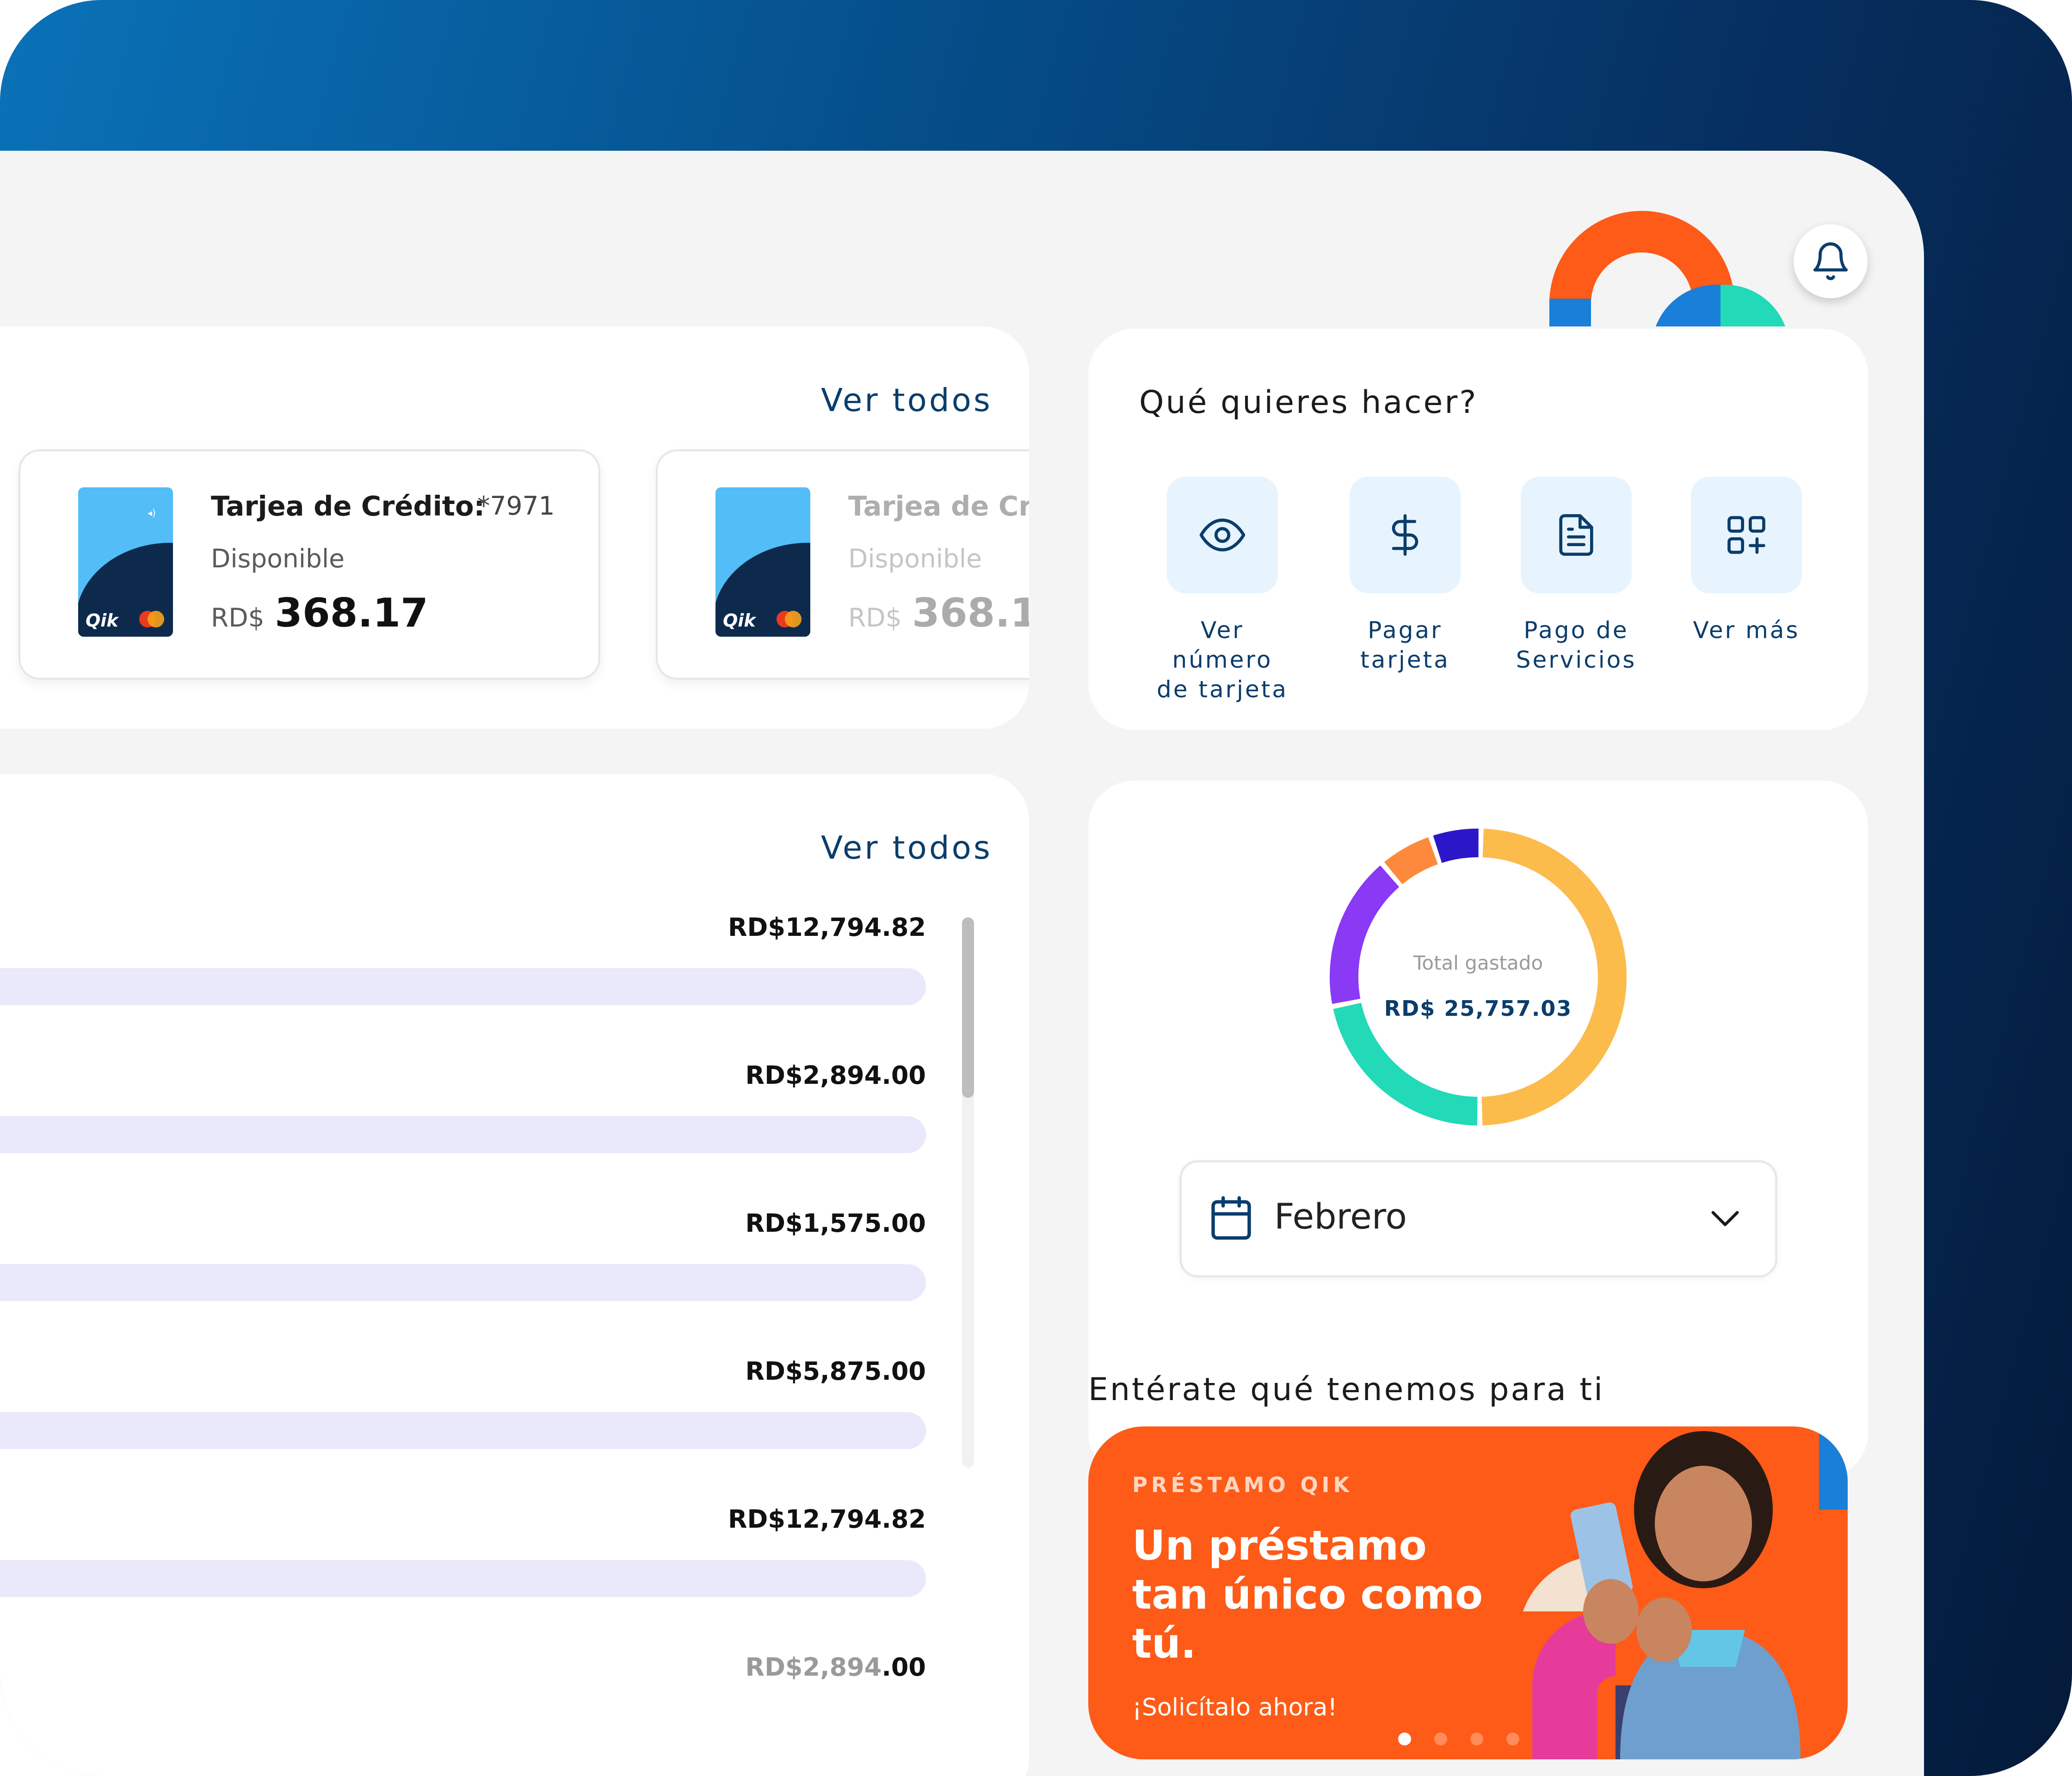  What do you see at coordinates (836, 1371) in the screenshot?
I see `expense-amount: RD$5,875.00` at bounding box center [836, 1371].